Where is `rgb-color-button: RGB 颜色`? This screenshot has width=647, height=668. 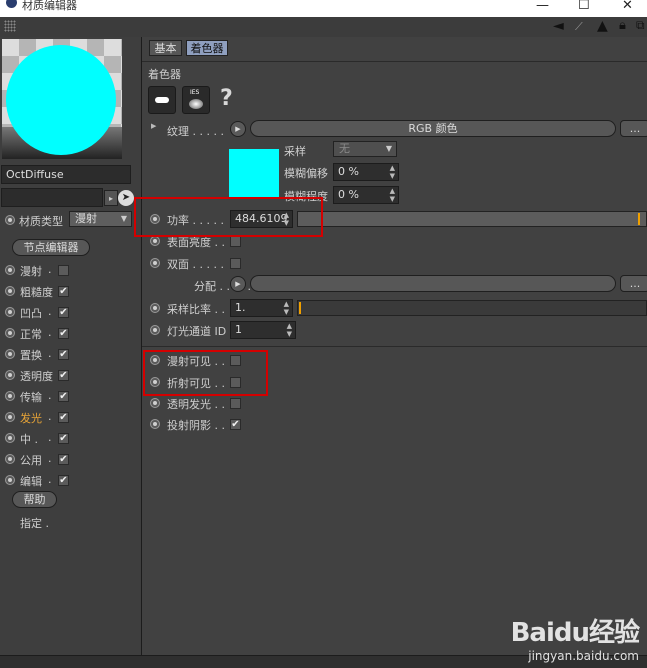 rgb-color-button: RGB 颜色 is located at coordinates (433, 128).